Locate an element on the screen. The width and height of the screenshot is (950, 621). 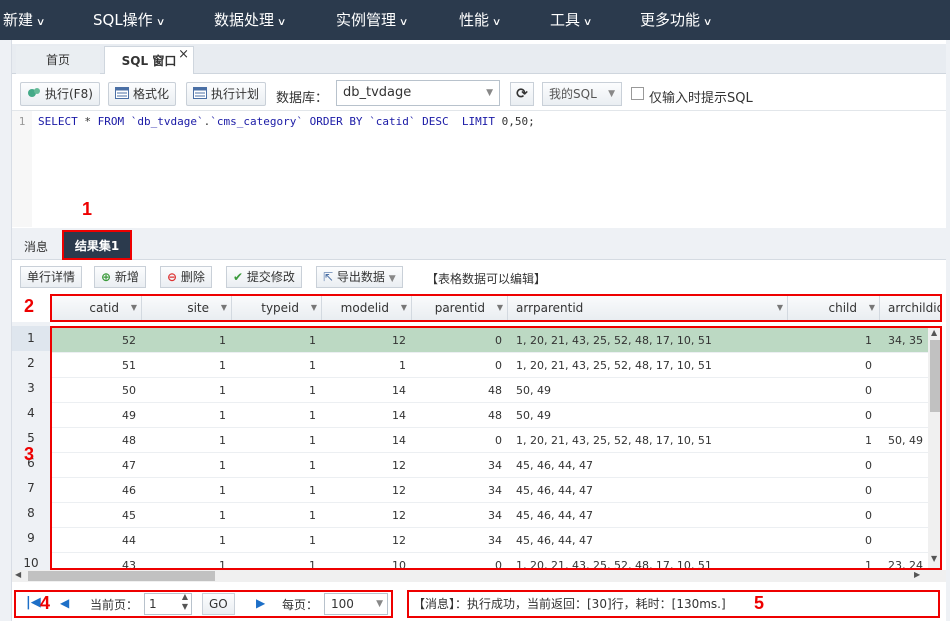
table-cell-catid: 51 is located at coordinates (94, 365).